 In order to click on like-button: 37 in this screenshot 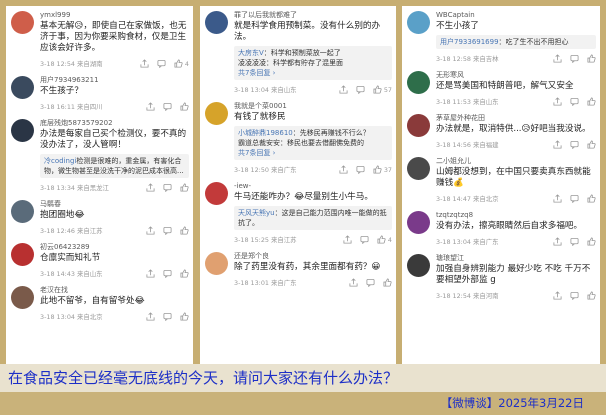, I will do `click(382, 169)`.